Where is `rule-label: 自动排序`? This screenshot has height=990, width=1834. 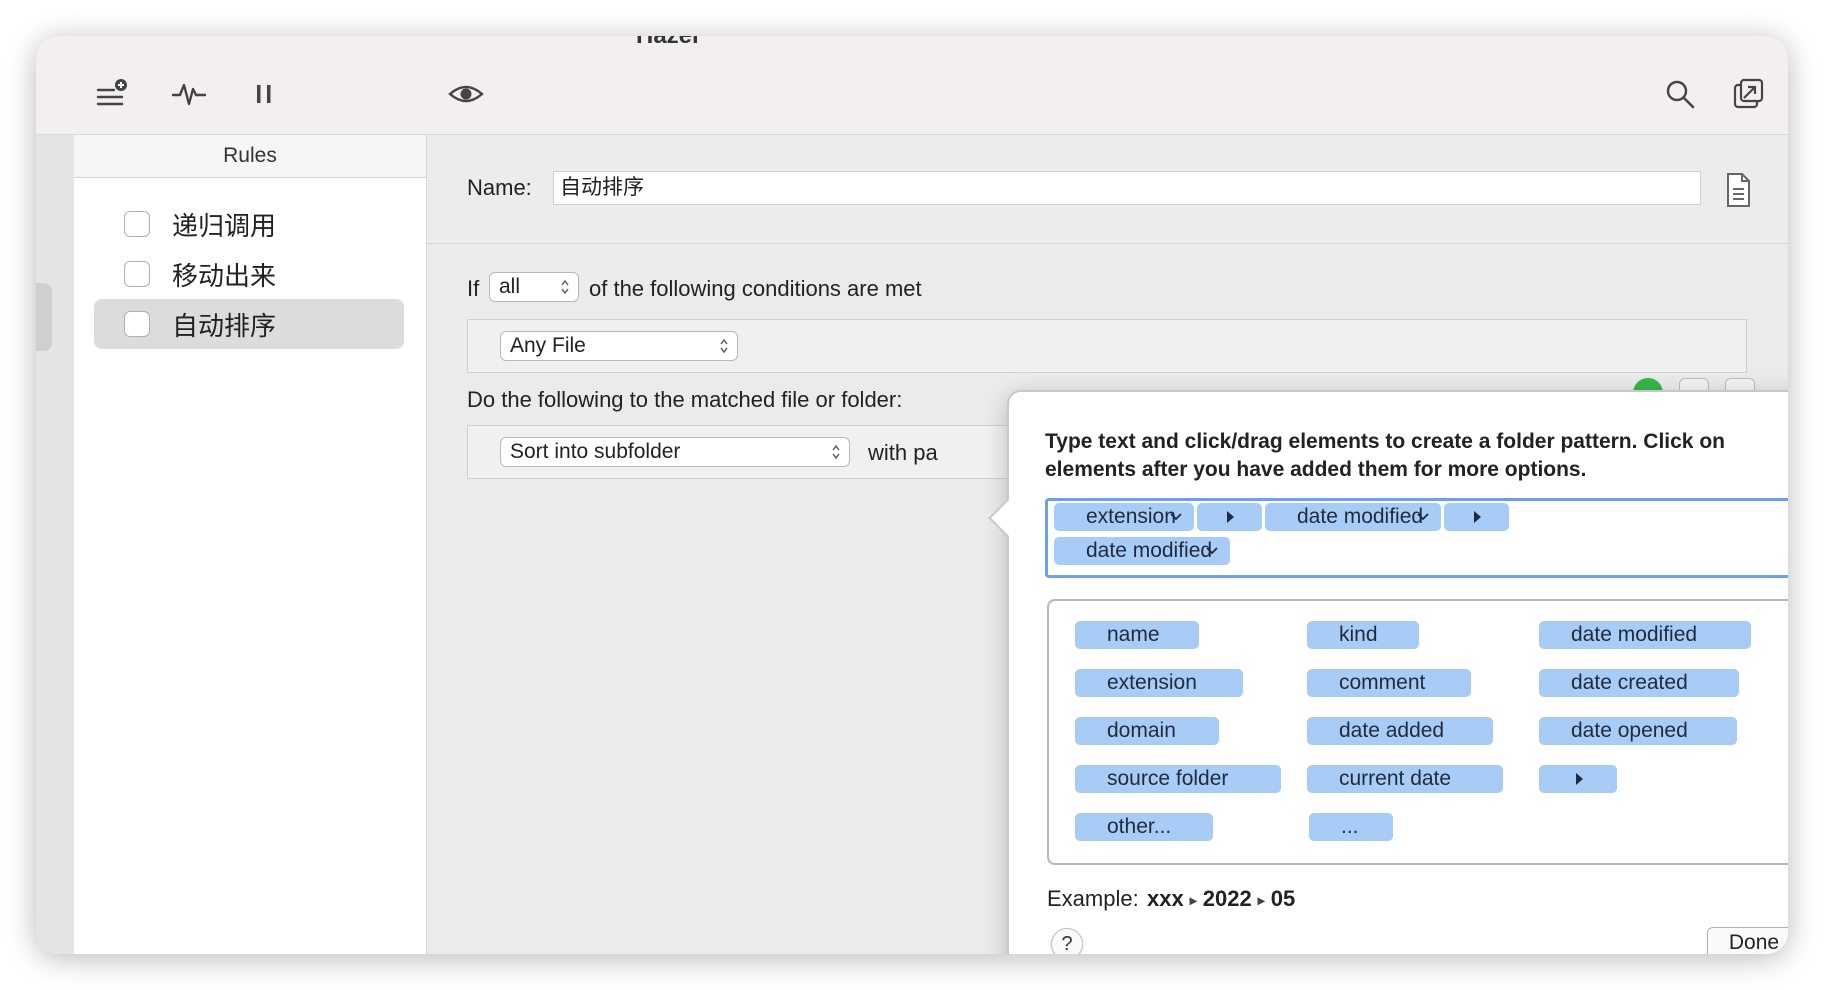
rule-label: 自动排序 is located at coordinates (224, 325).